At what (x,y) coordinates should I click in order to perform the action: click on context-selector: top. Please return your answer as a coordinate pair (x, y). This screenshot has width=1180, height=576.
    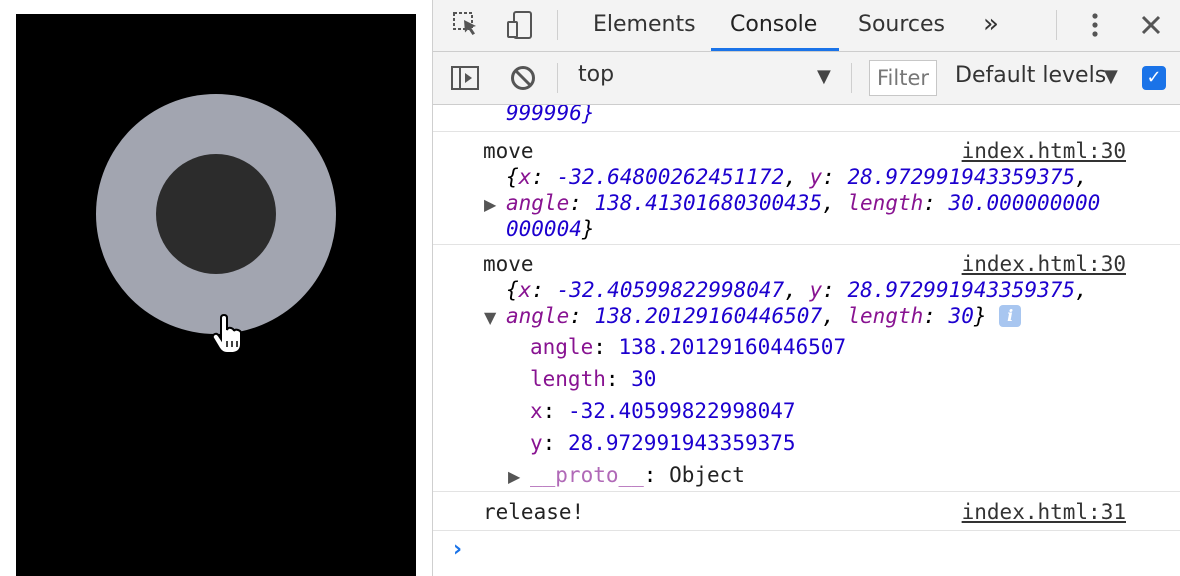
    Looking at the image, I should click on (596, 74).